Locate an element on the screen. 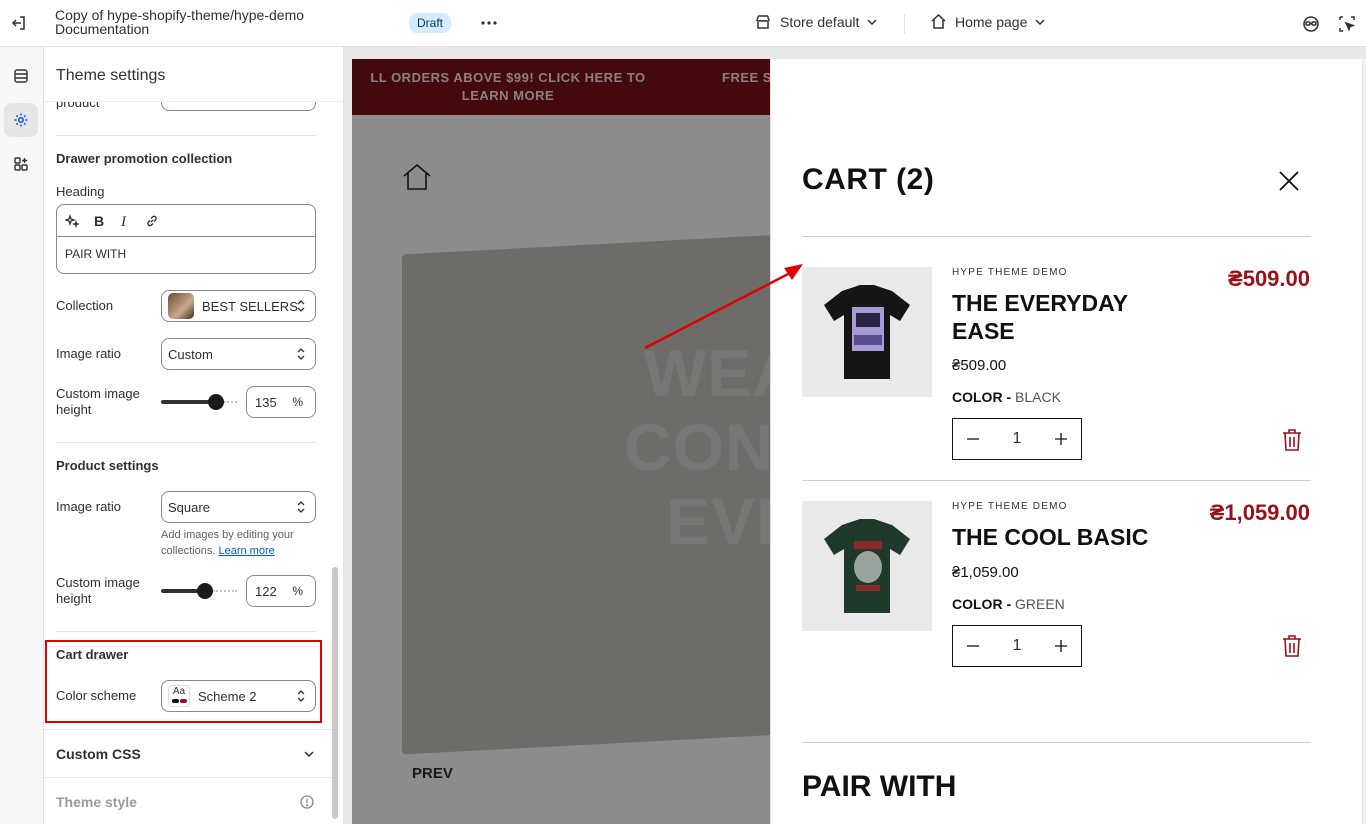 This screenshot has width=1366, height=824. pair-with-heading: PAIR WITH is located at coordinates (879, 786).